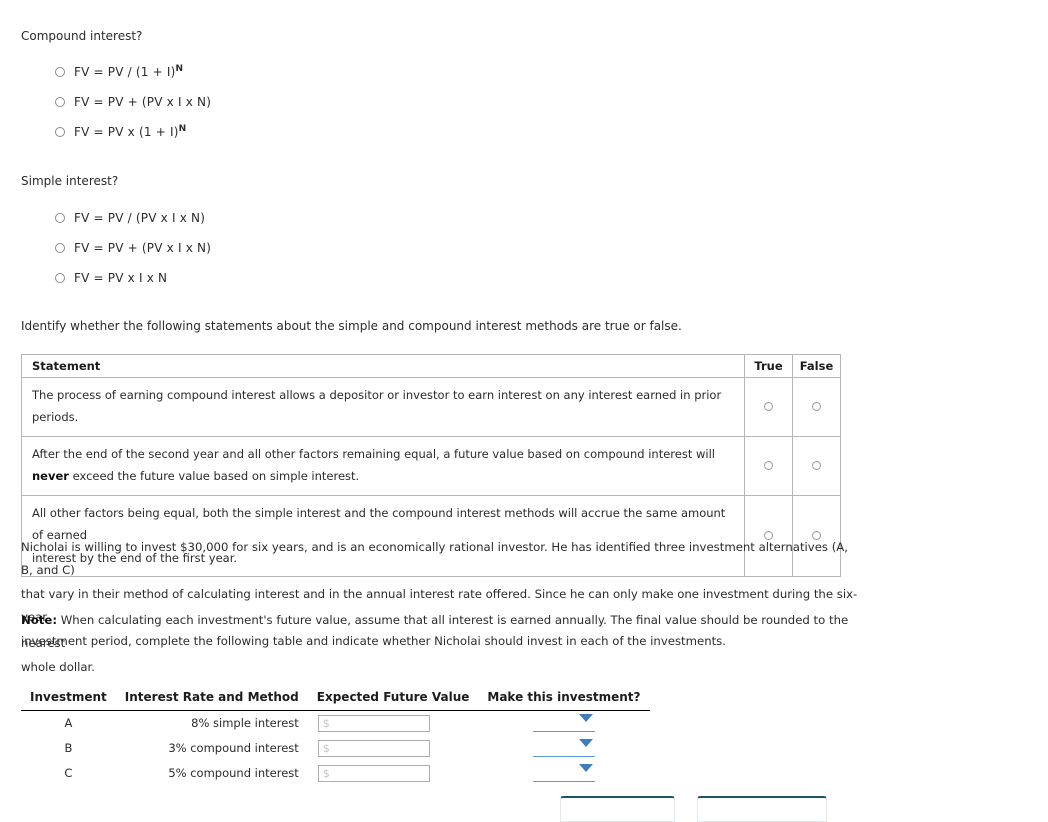  I want to click on note-line-2: whole dollar., so click(58, 666).